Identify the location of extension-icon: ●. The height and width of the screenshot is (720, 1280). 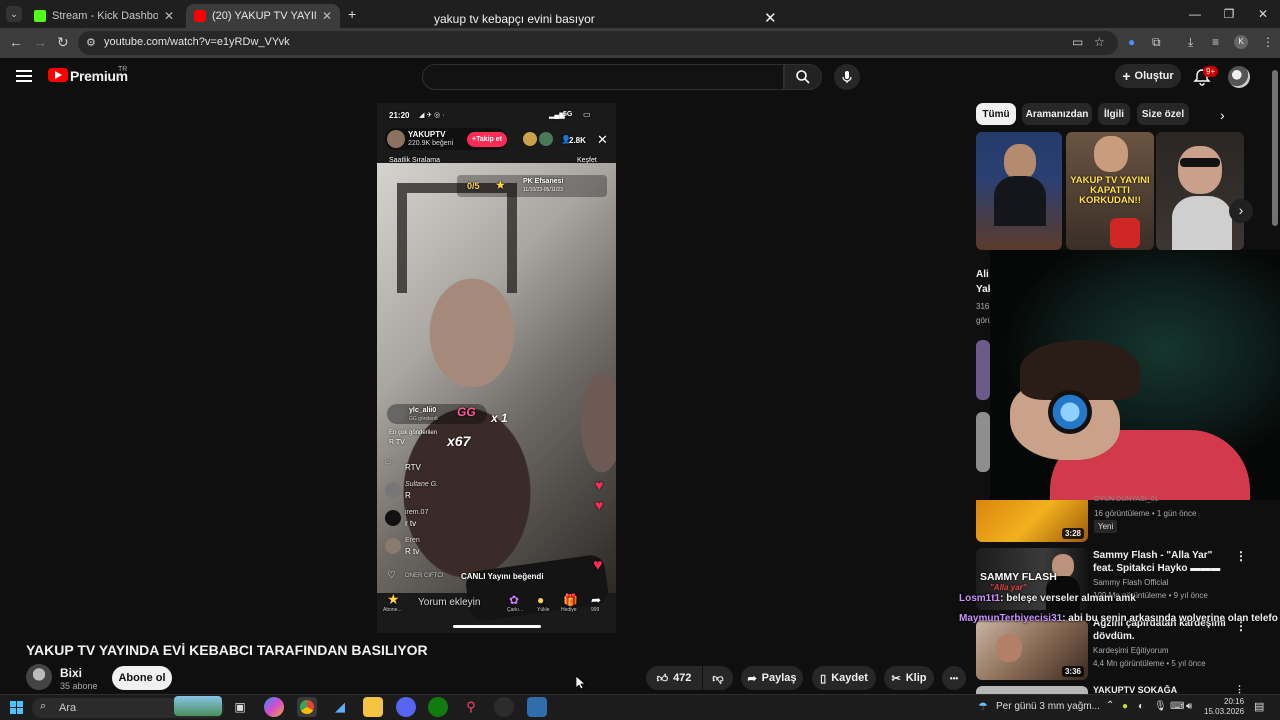
(1131, 42).